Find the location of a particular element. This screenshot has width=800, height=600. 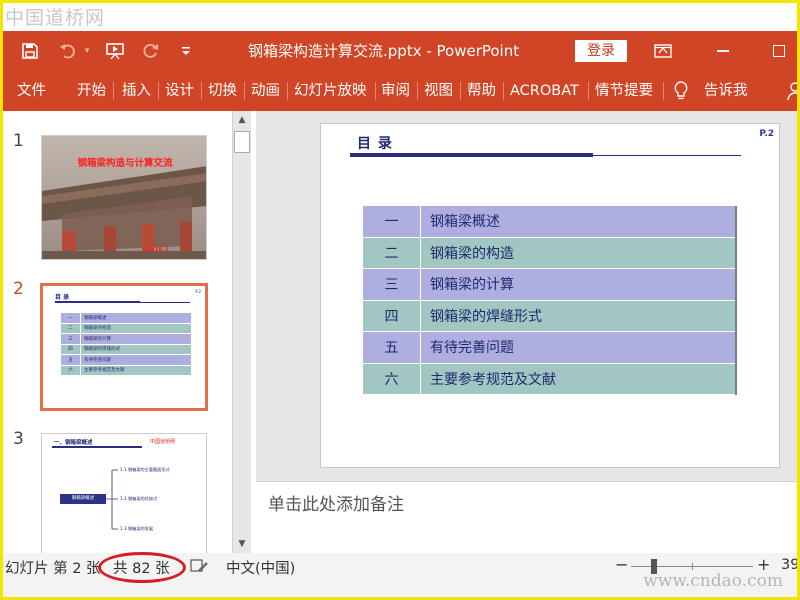

contents-row: 四钢箱梁的焊缝形式 is located at coordinates (550, 316).